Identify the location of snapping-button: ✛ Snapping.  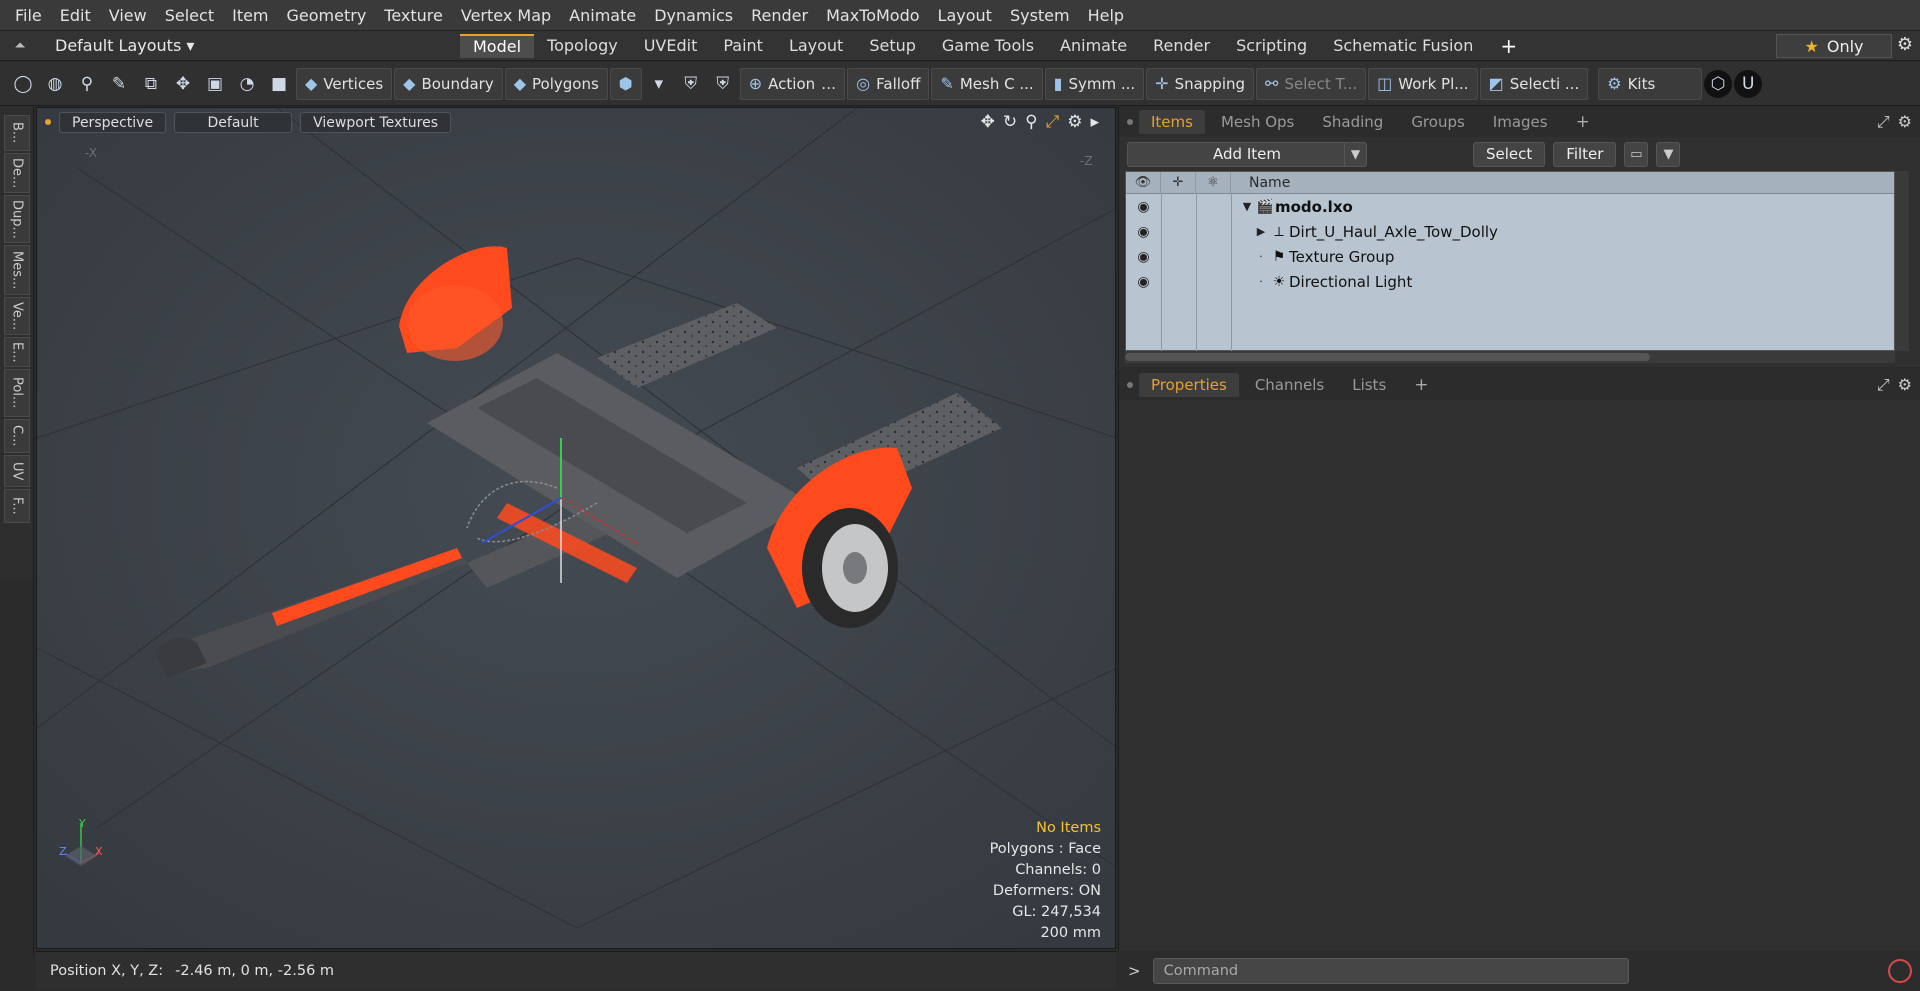
(1200, 83).